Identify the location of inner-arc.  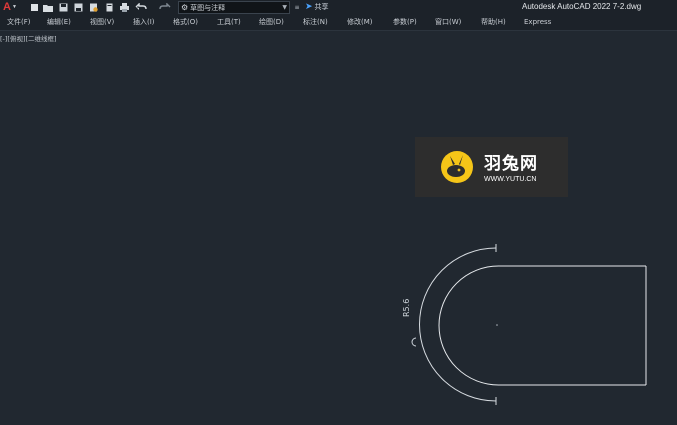
(468, 325).